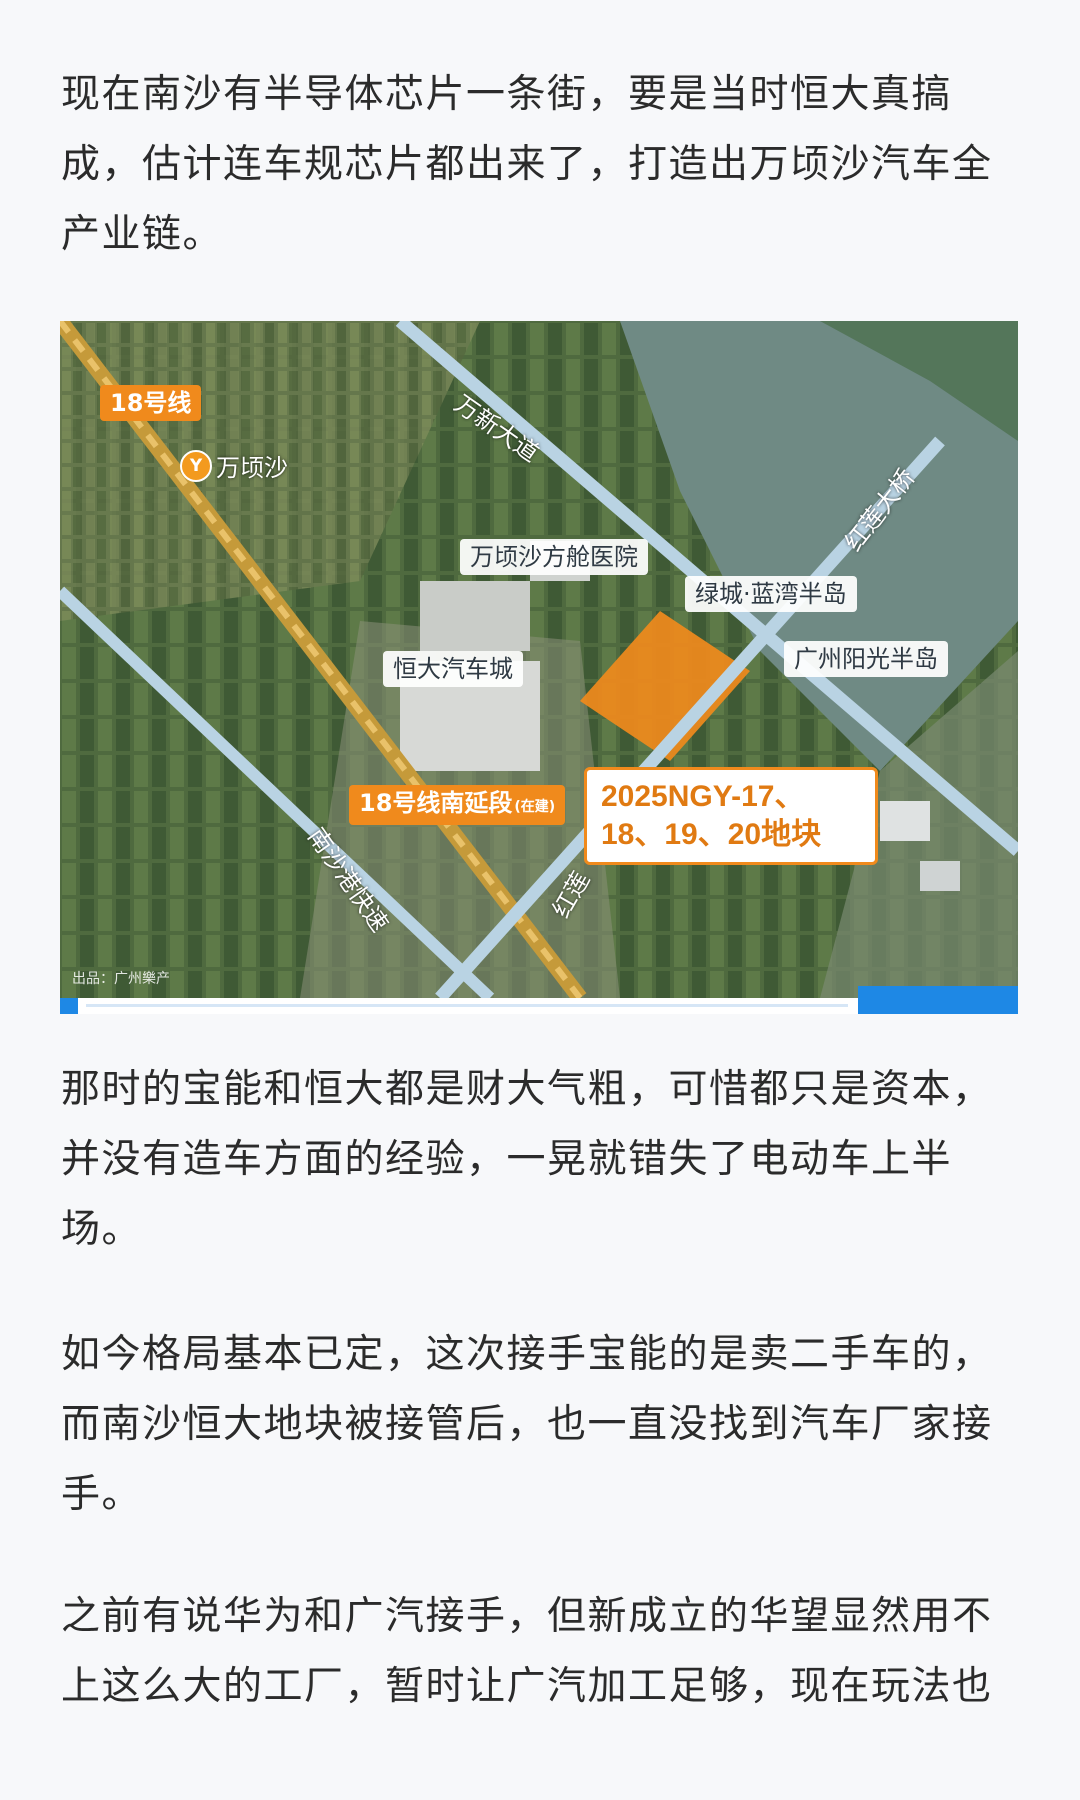  Describe the element at coordinates (554, 557) in the screenshot. I see `hospital-label: 万顷沙方舱医院` at that location.